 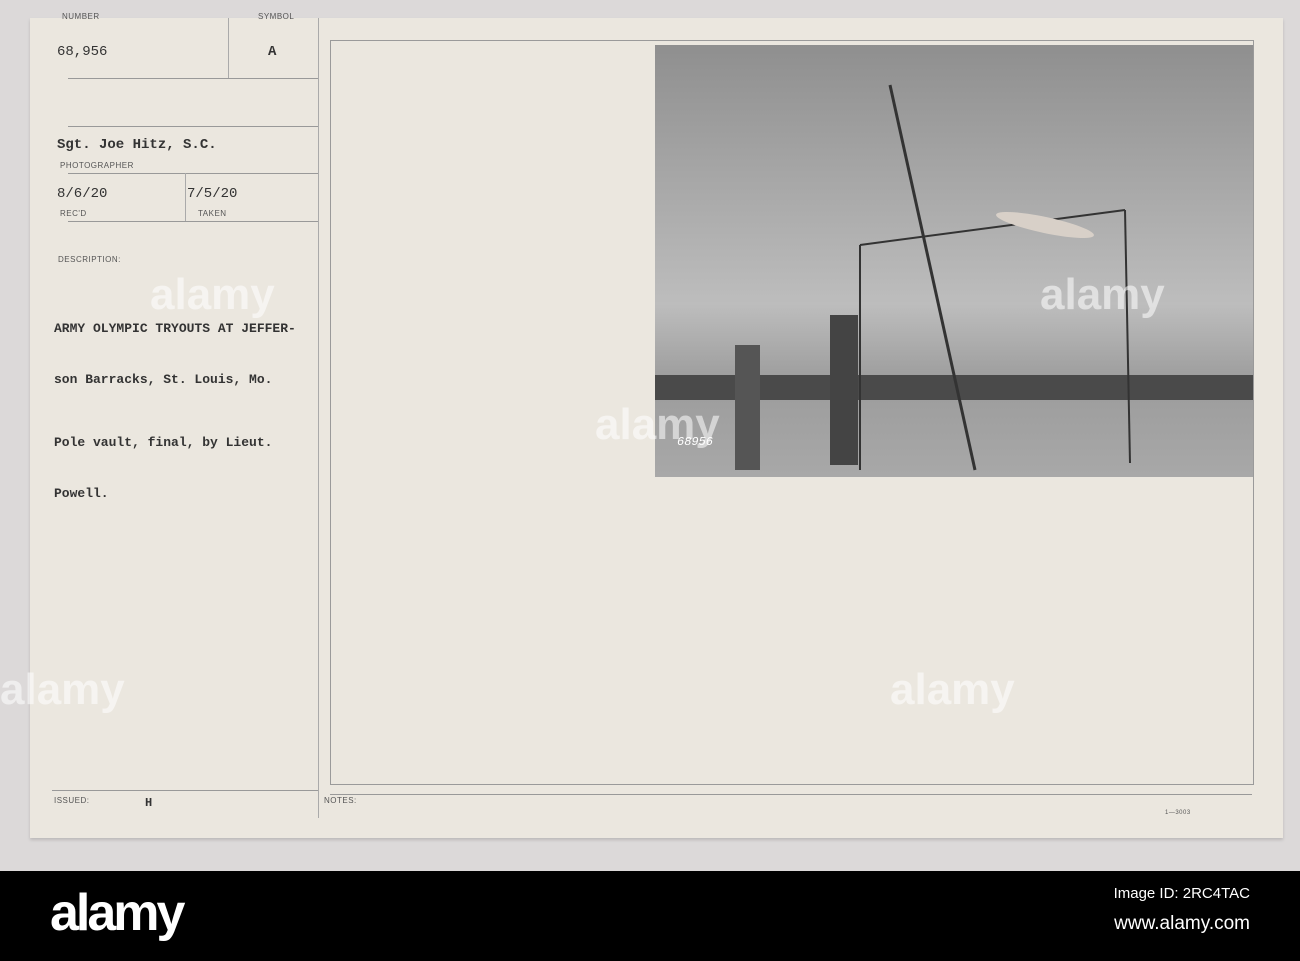 I want to click on number-label: NUMBER, so click(x=81, y=16).